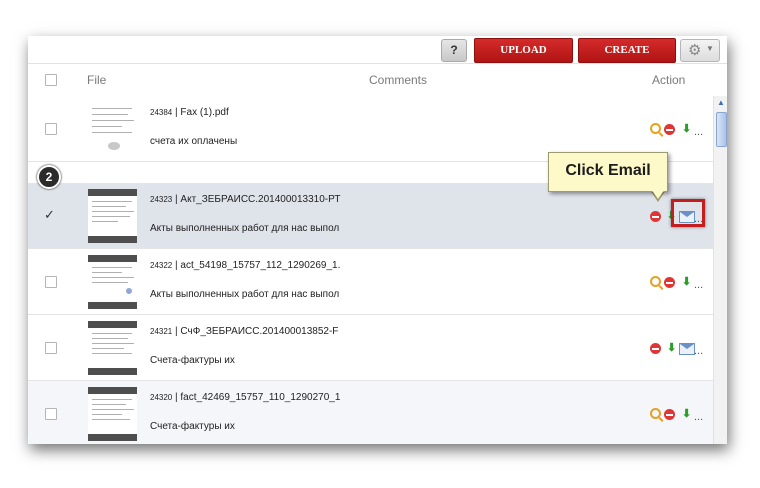 The width and height of the screenshot is (760, 488). What do you see at coordinates (687, 349) in the screenshot?
I see `email-icon` at bounding box center [687, 349].